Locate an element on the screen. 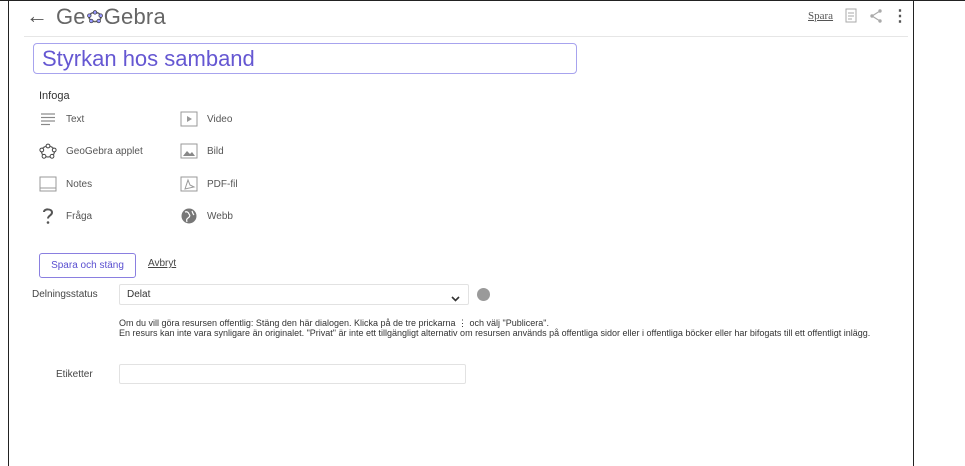 The height and width of the screenshot is (466, 965). more-options-icon: ⋮ is located at coordinates (900, 16).